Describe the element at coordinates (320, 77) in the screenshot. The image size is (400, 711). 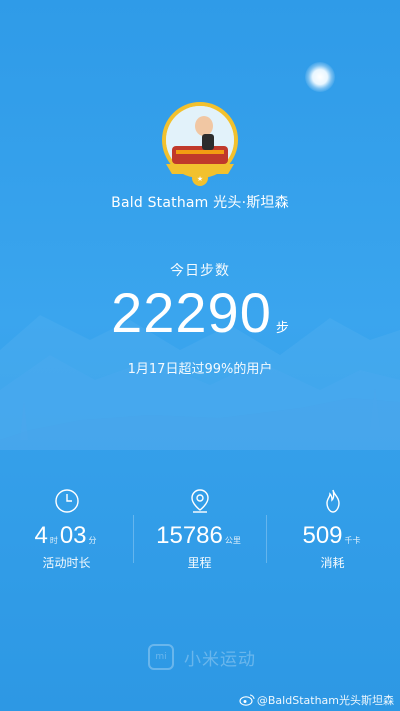
I see `sun-icon` at that location.